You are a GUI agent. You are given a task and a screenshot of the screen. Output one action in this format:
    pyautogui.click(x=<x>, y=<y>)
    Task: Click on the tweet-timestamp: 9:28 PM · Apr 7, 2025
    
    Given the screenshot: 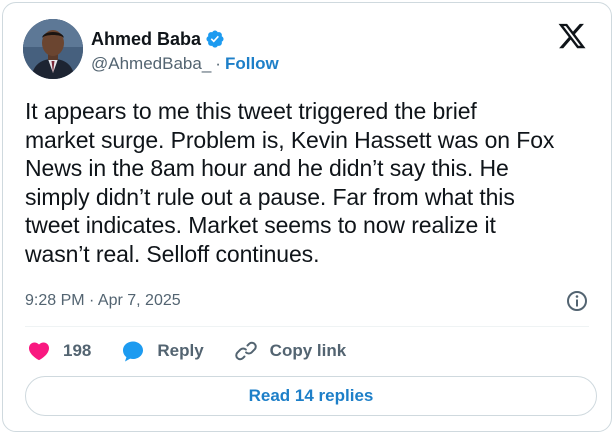 What is the action you would take?
    pyautogui.click(x=103, y=300)
    